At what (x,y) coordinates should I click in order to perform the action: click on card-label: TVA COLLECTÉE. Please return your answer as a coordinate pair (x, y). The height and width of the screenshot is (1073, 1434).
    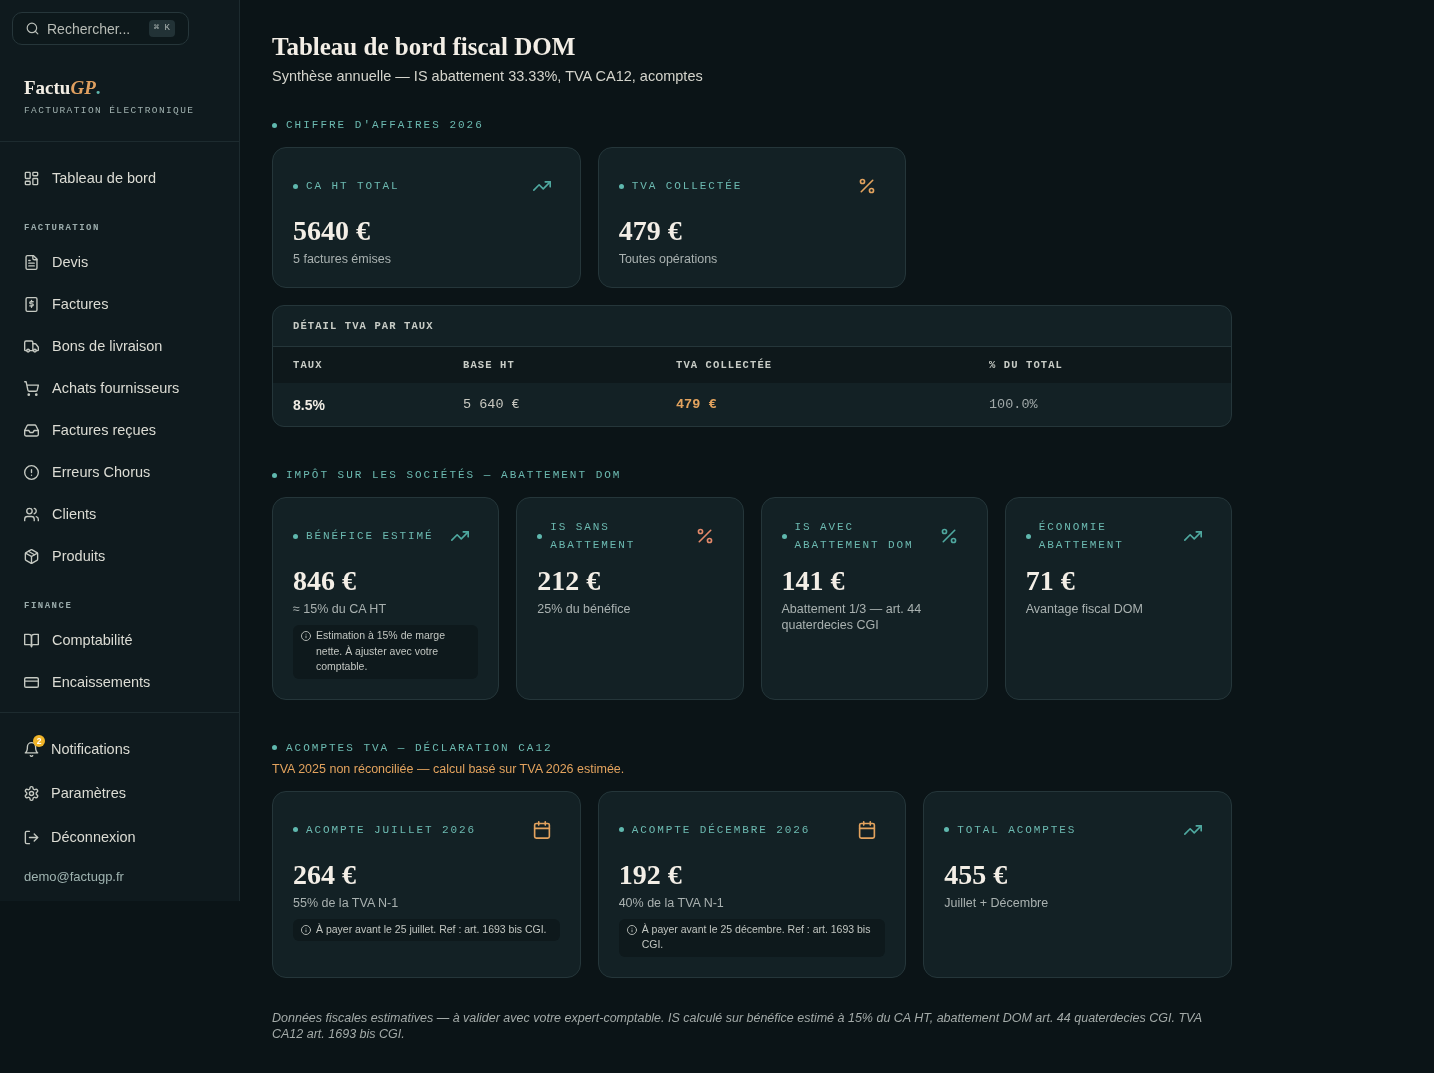
    Looking at the image, I should click on (687, 186).